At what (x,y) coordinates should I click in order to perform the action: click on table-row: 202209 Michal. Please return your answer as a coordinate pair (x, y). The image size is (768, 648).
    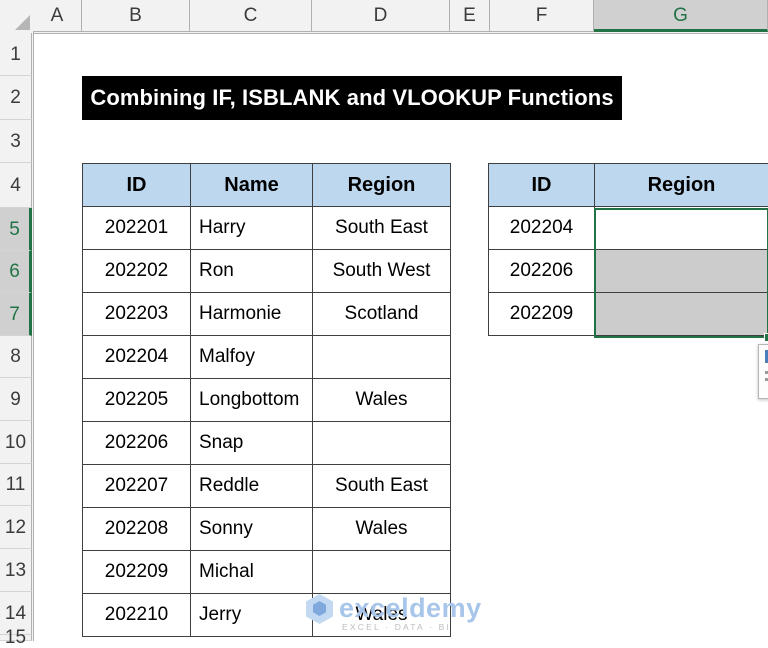
    Looking at the image, I should click on (267, 572).